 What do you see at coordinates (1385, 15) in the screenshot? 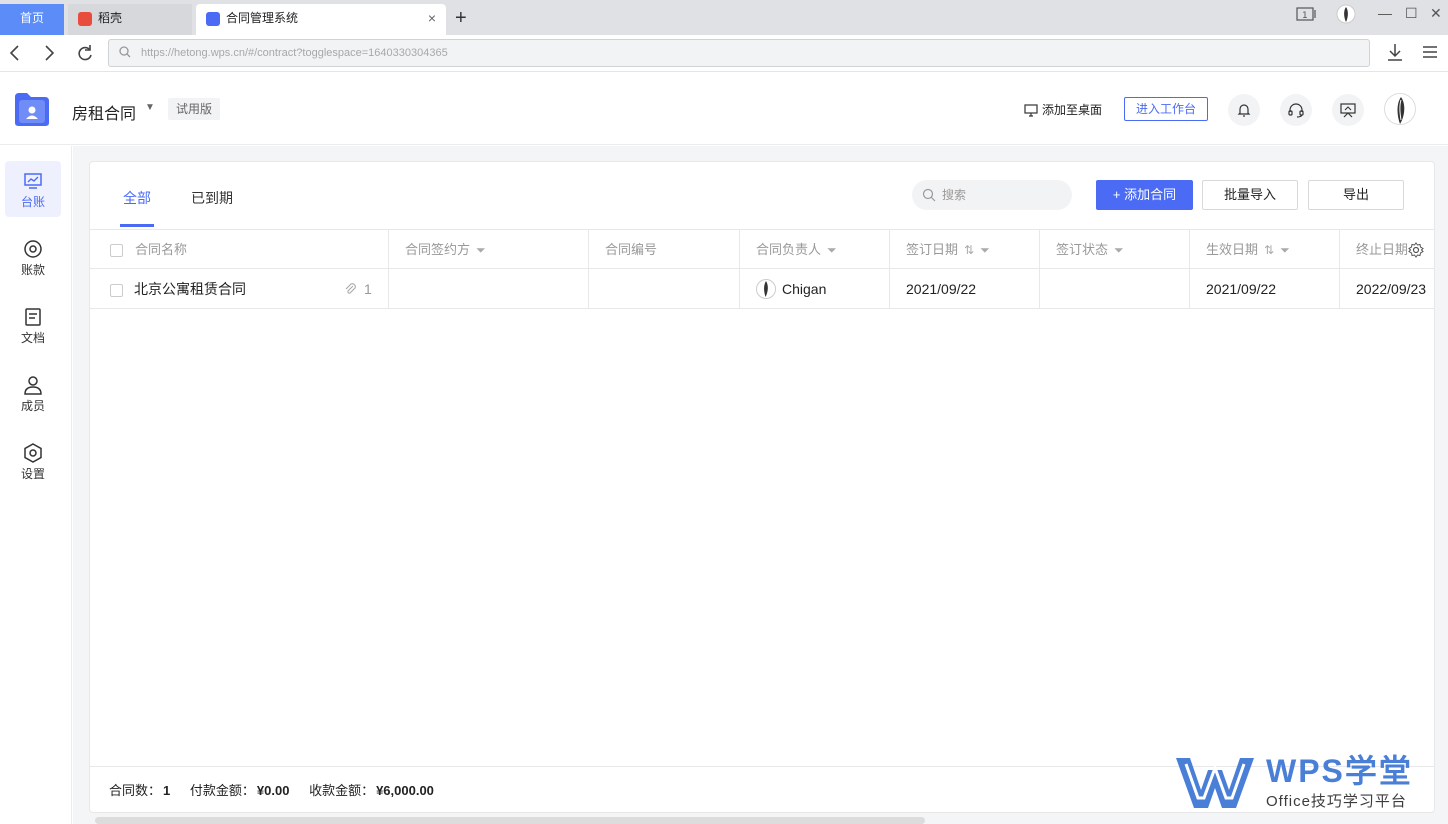
I see `minimize-button: —` at bounding box center [1385, 15].